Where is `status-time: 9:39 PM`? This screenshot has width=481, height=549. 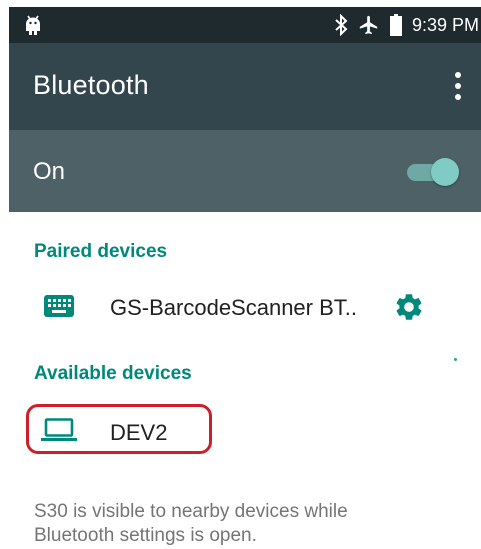
status-time: 9:39 PM is located at coordinates (445, 24).